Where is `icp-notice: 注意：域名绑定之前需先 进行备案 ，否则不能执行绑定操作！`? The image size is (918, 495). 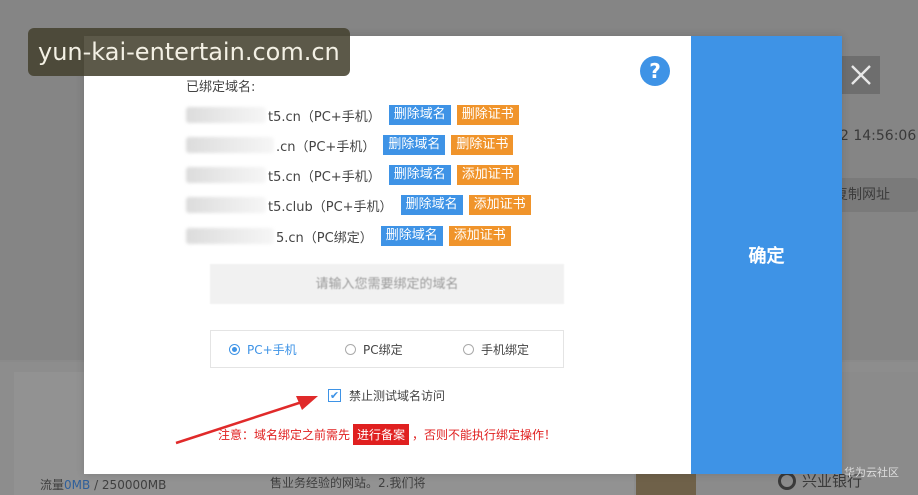 icp-notice: 注意：域名绑定之前需先 进行备案 ，否则不能执行绑定操作！ is located at coordinates (387, 434).